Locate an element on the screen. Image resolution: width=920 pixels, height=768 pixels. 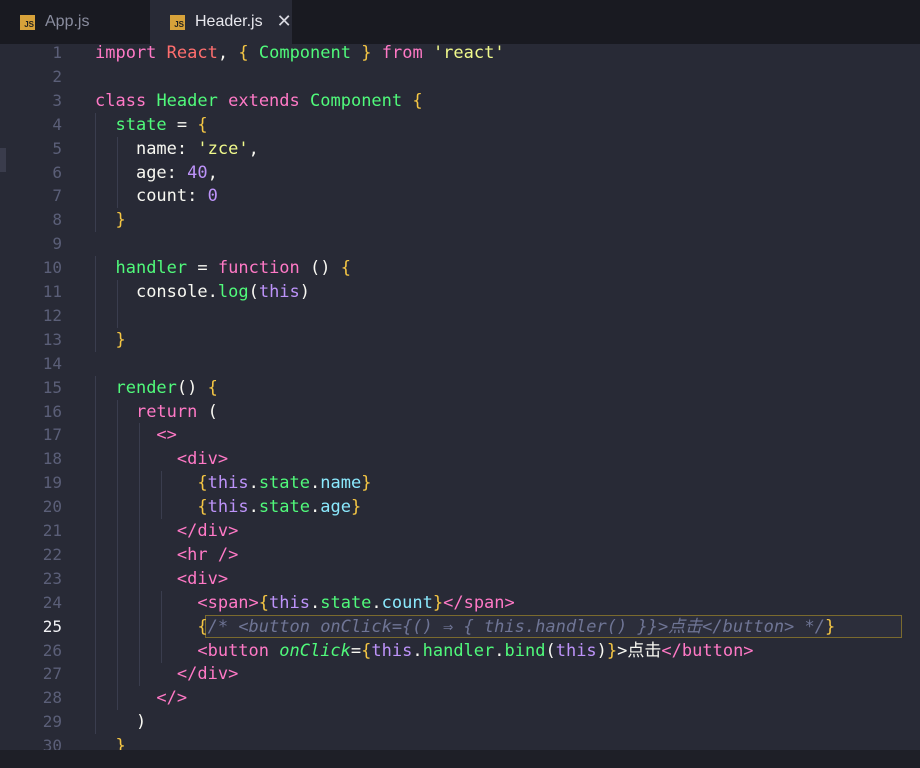
line-code: {this.state.name} is located at coordinates (284, 483).